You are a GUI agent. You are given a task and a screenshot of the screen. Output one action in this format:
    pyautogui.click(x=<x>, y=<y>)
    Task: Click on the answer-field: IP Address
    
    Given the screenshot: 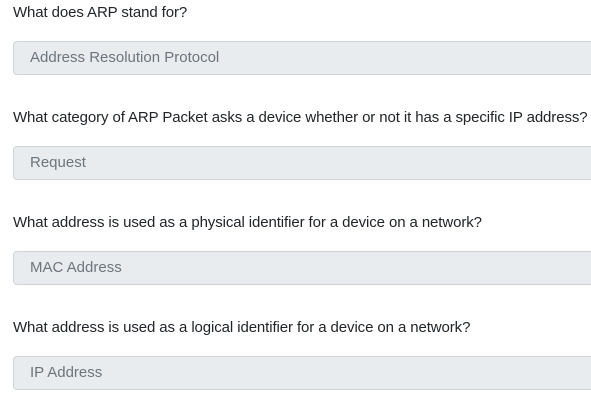 What is the action you would take?
    pyautogui.click(x=302, y=373)
    